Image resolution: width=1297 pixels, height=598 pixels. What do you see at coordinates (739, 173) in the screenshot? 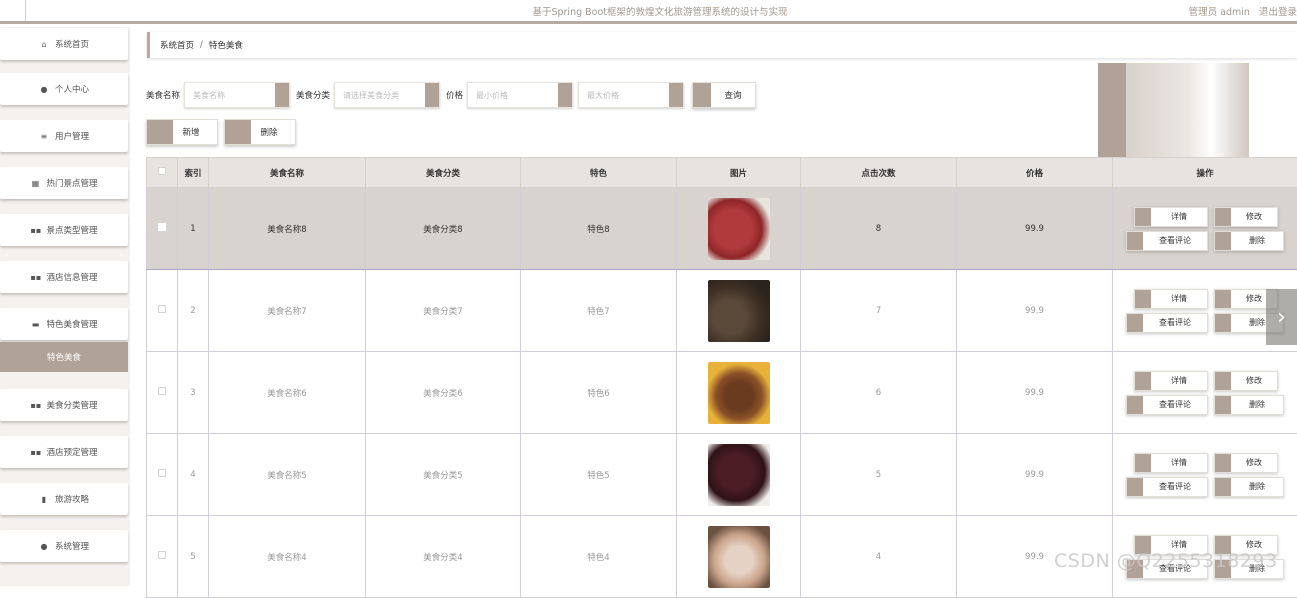
I see `column-header: 图片` at bounding box center [739, 173].